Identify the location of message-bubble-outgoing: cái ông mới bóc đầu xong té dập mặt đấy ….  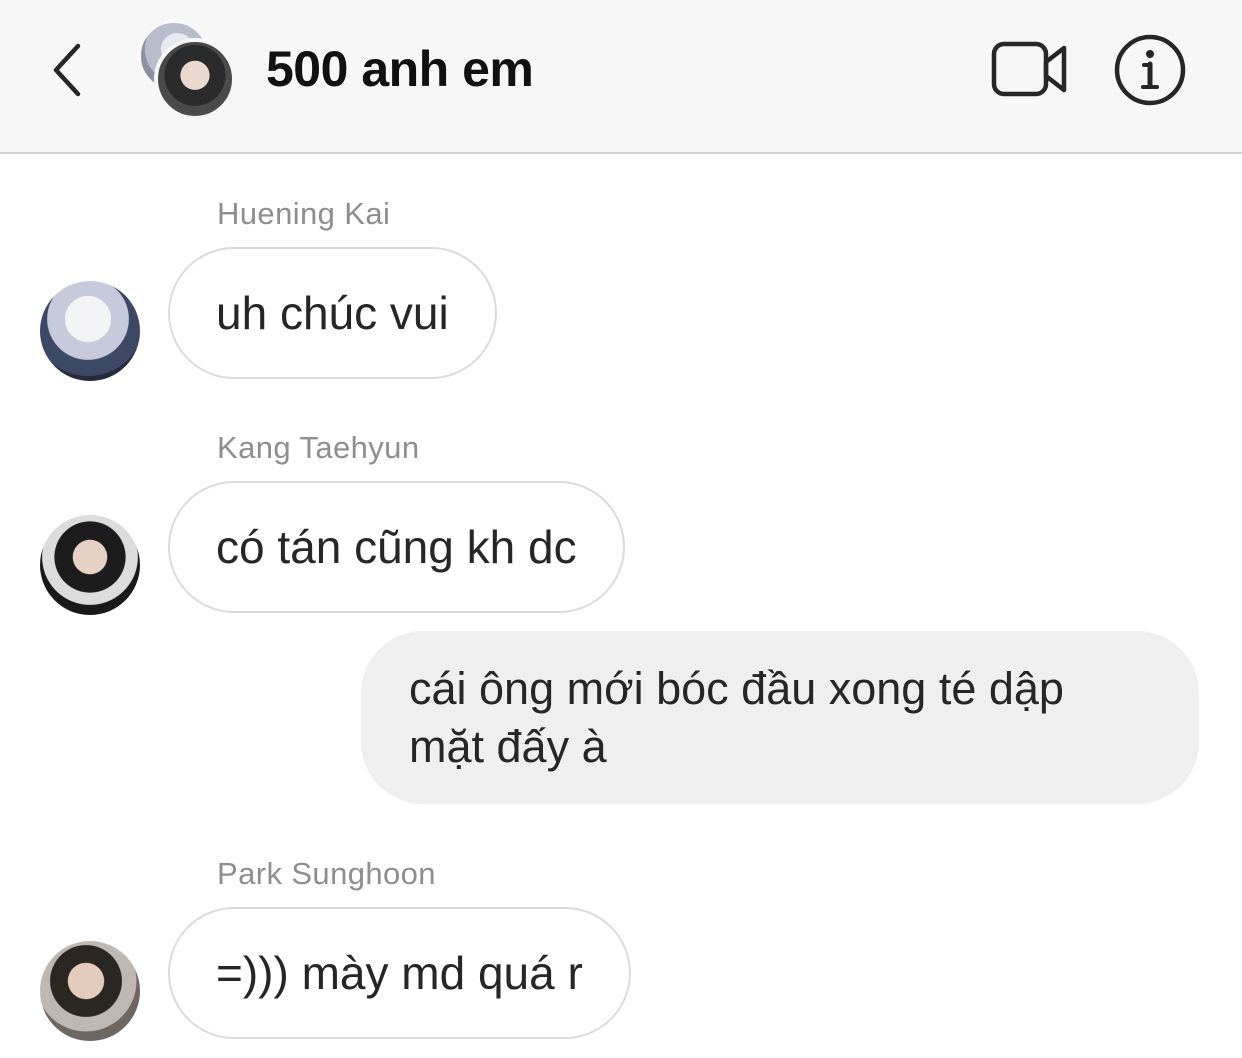
(780, 717).